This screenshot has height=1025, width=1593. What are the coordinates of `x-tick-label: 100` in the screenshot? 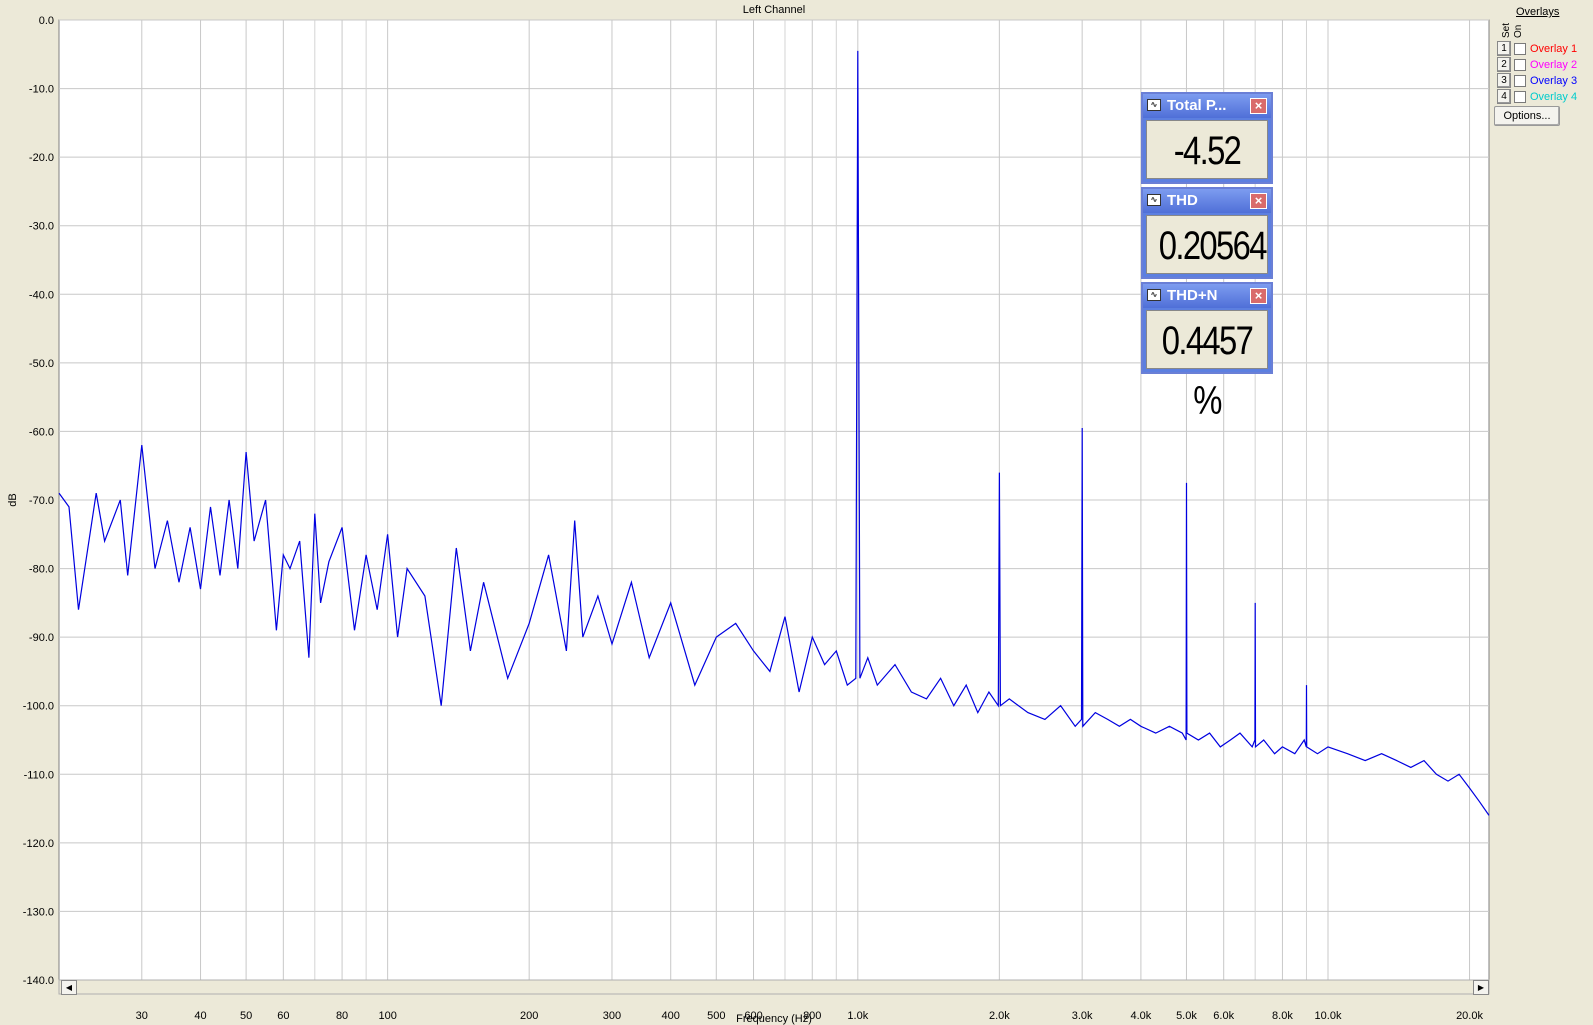 It's located at (387, 1016).